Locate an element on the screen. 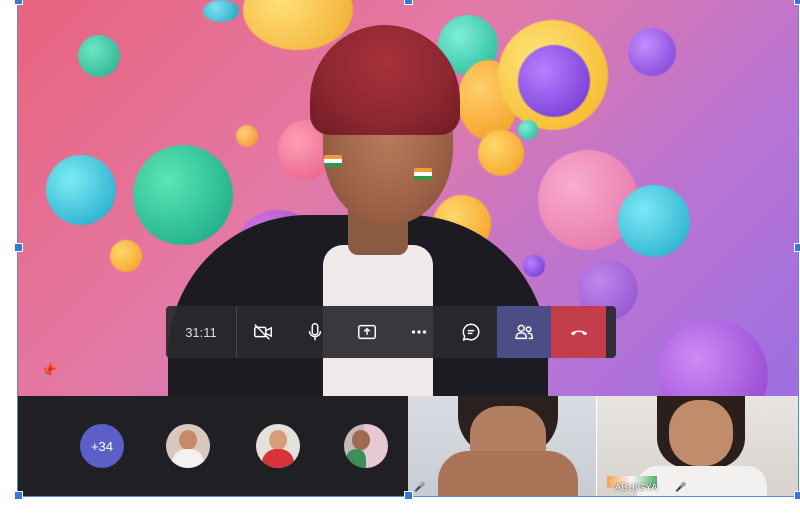 The image size is (800, 514). participant-strip: +34 is located at coordinates (213, 446).